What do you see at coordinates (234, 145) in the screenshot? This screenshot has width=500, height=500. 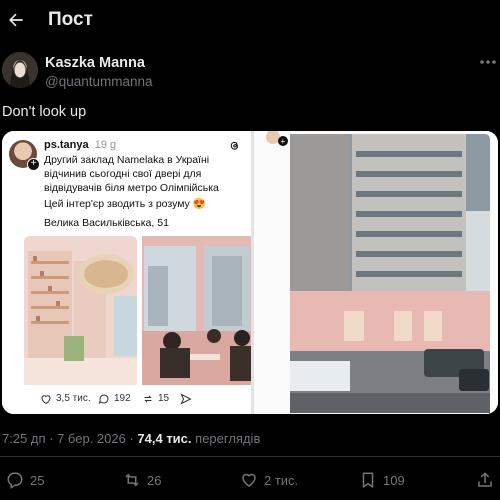 I see `threads-logo-icon` at bounding box center [234, 145].